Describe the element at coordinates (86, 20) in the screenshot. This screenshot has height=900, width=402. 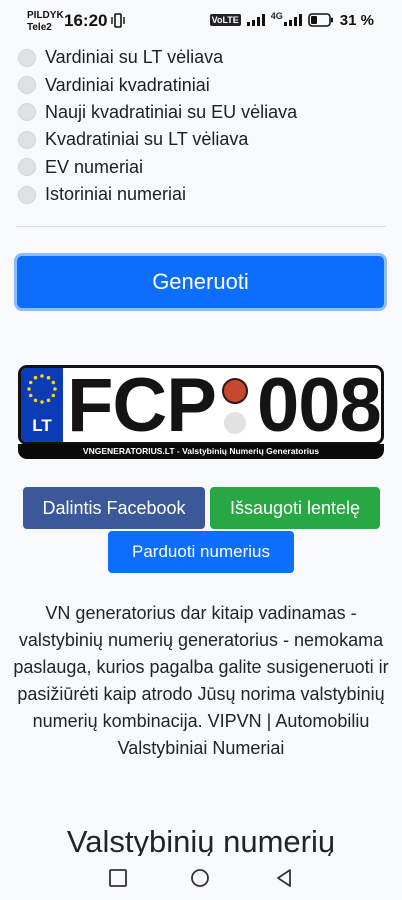
I see `status-clock: 16:20` at that location.